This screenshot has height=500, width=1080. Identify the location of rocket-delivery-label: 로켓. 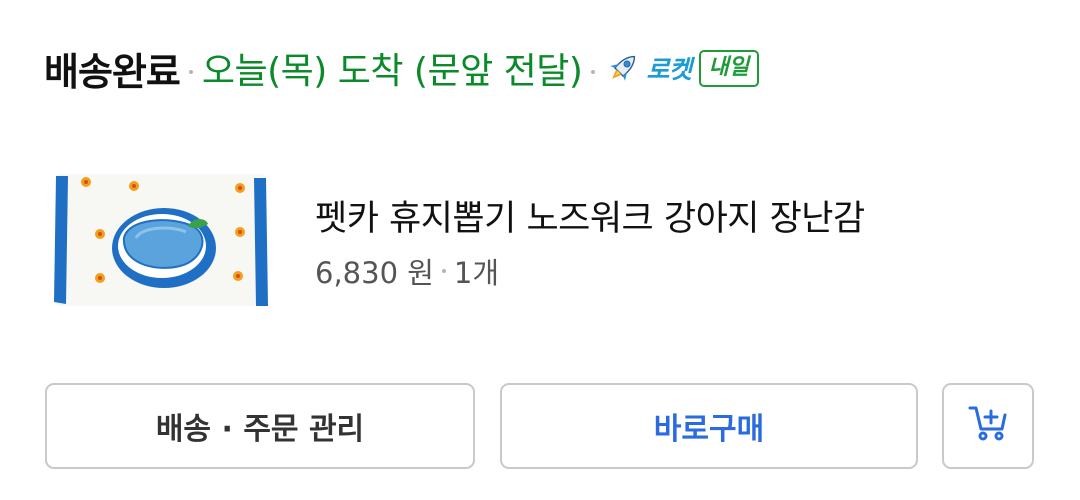
(669, 69).